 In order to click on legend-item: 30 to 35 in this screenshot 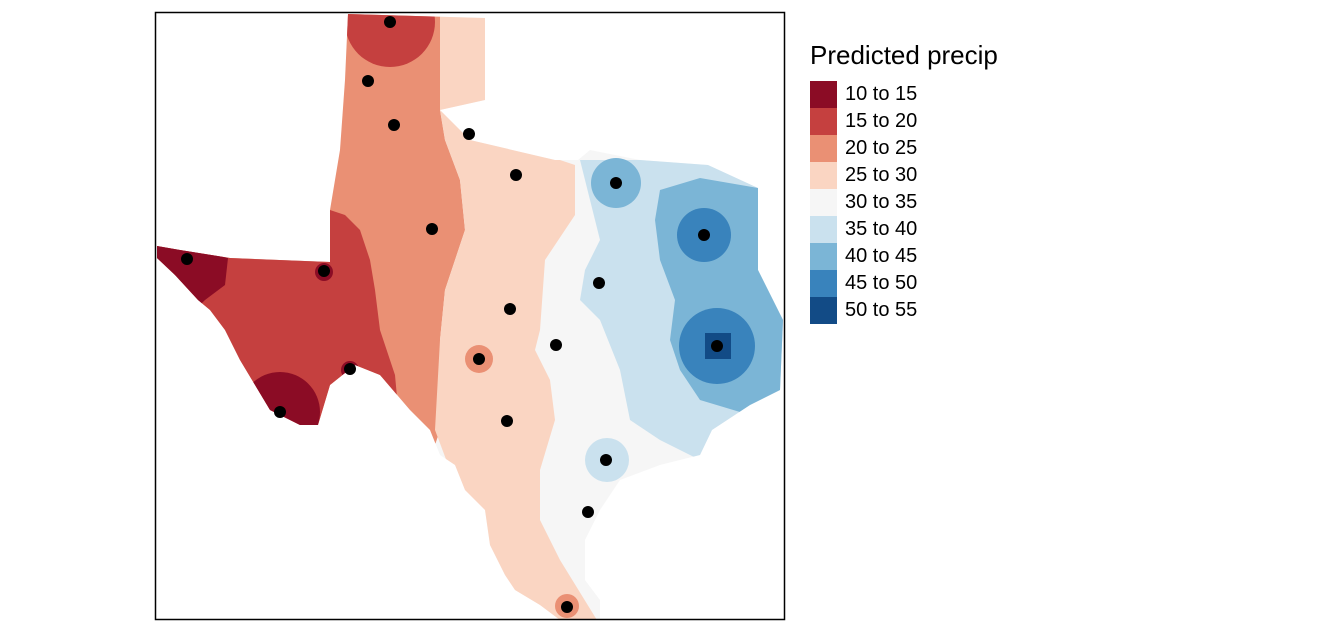, I will do `click(904, 202)`.